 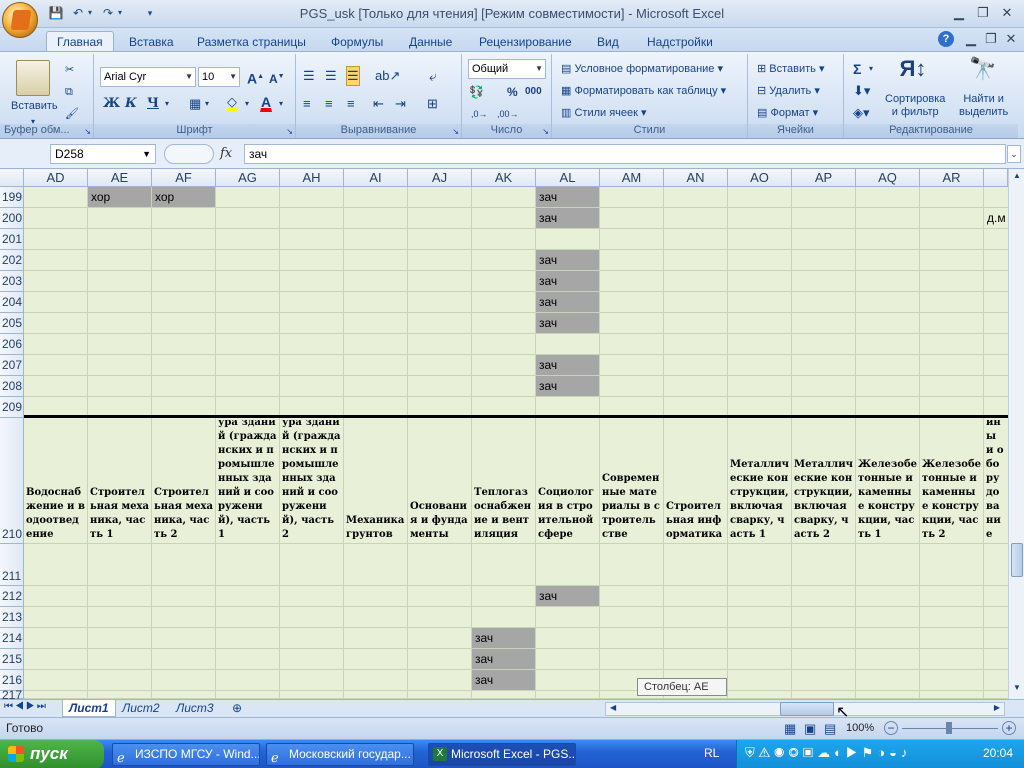 I want to click on align-right-icon: ≡, so click(x=351, y=104).